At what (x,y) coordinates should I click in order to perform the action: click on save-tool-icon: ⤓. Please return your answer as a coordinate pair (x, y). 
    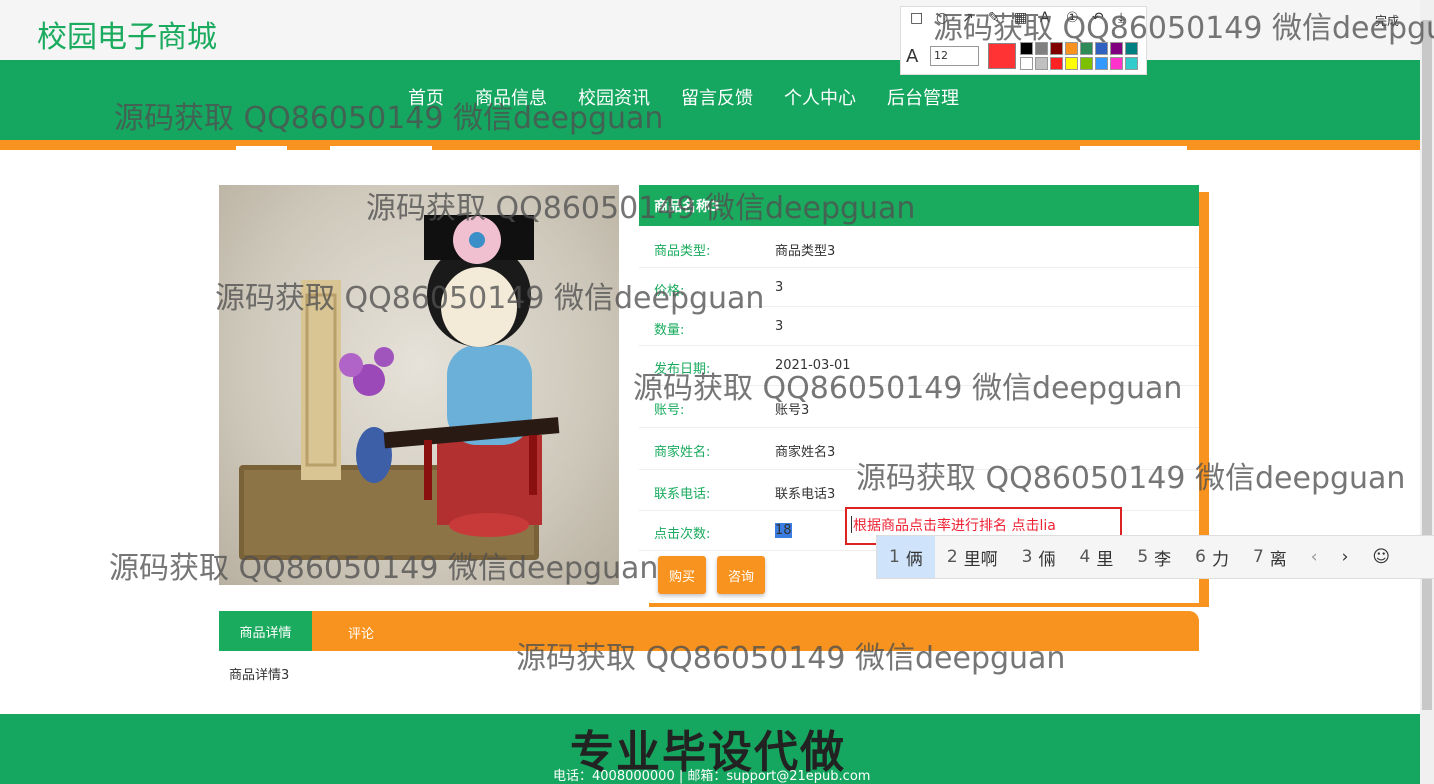
    Looking at the image, I should click on (1121, 18).